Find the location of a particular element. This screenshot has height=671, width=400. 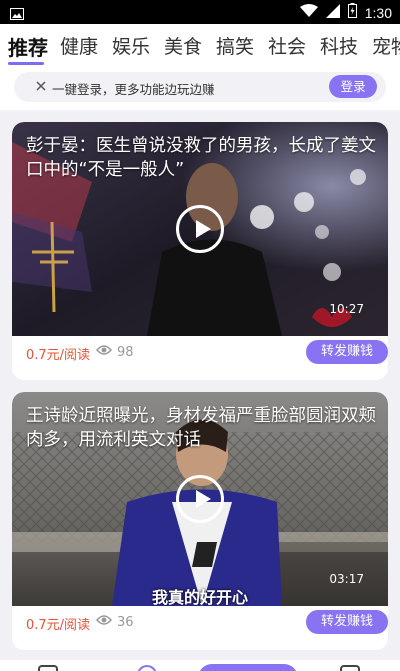

tab-entertainment: 娱乐 is located at coordinates (131, 45).